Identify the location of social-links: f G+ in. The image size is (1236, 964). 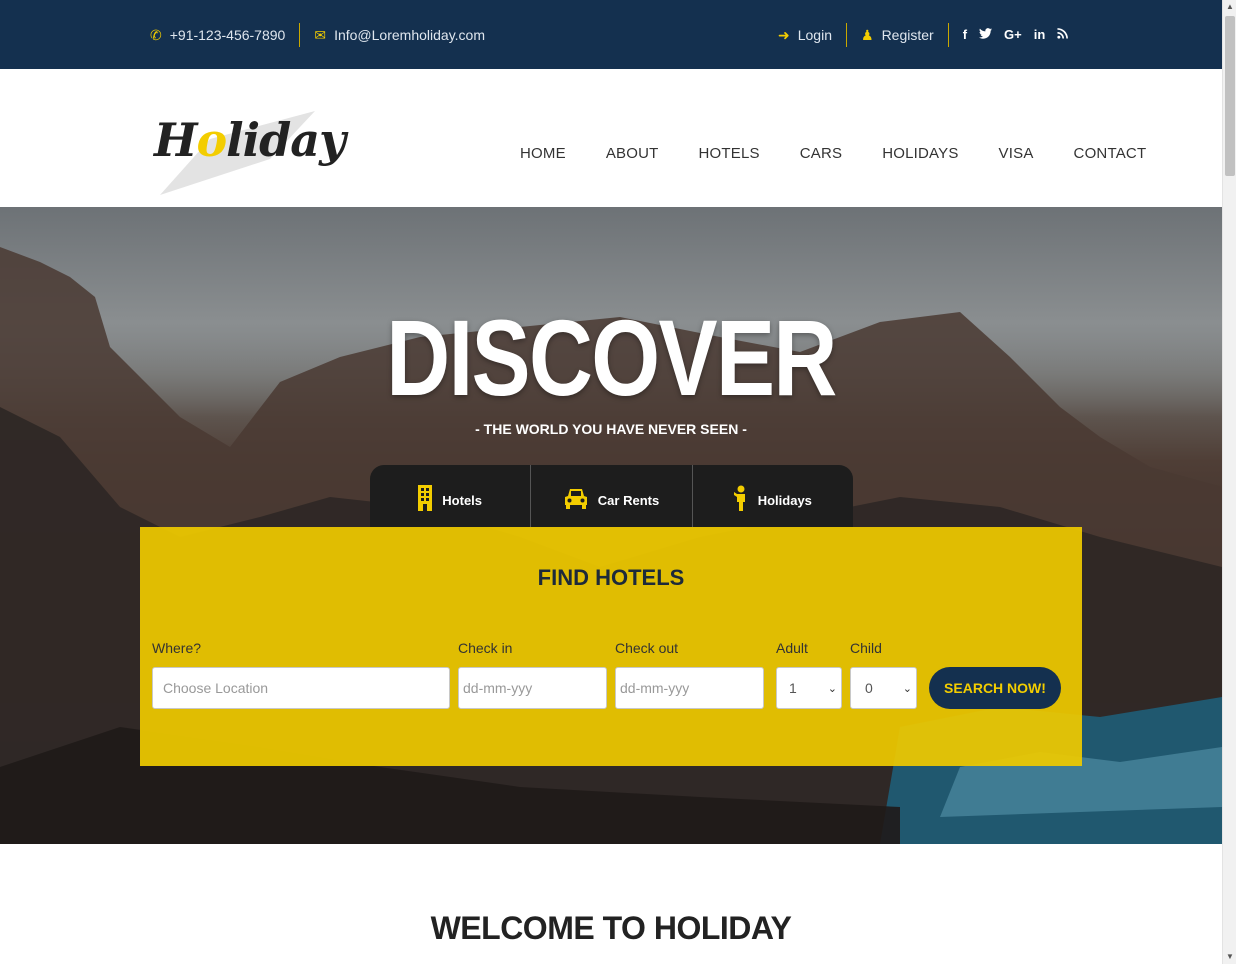
(1016, 34).